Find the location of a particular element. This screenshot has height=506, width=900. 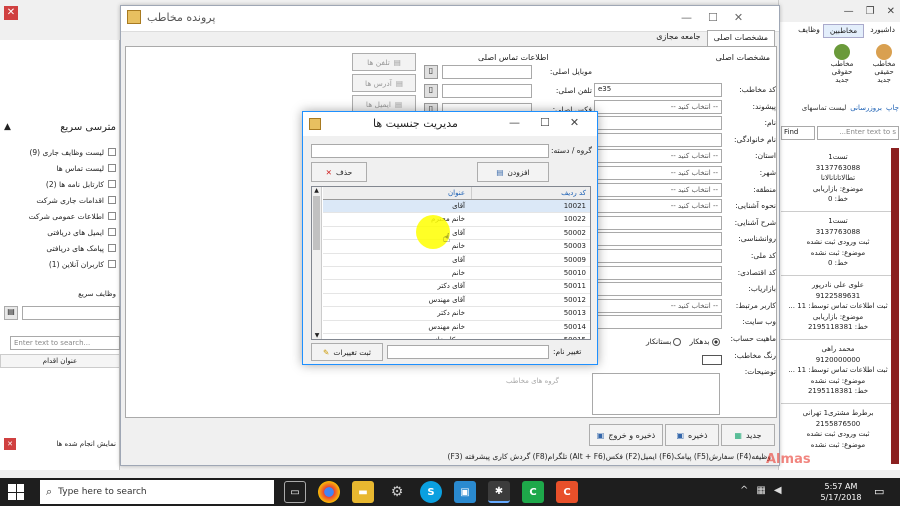

task-icon: ▤ is located at coordinates (11, 313).